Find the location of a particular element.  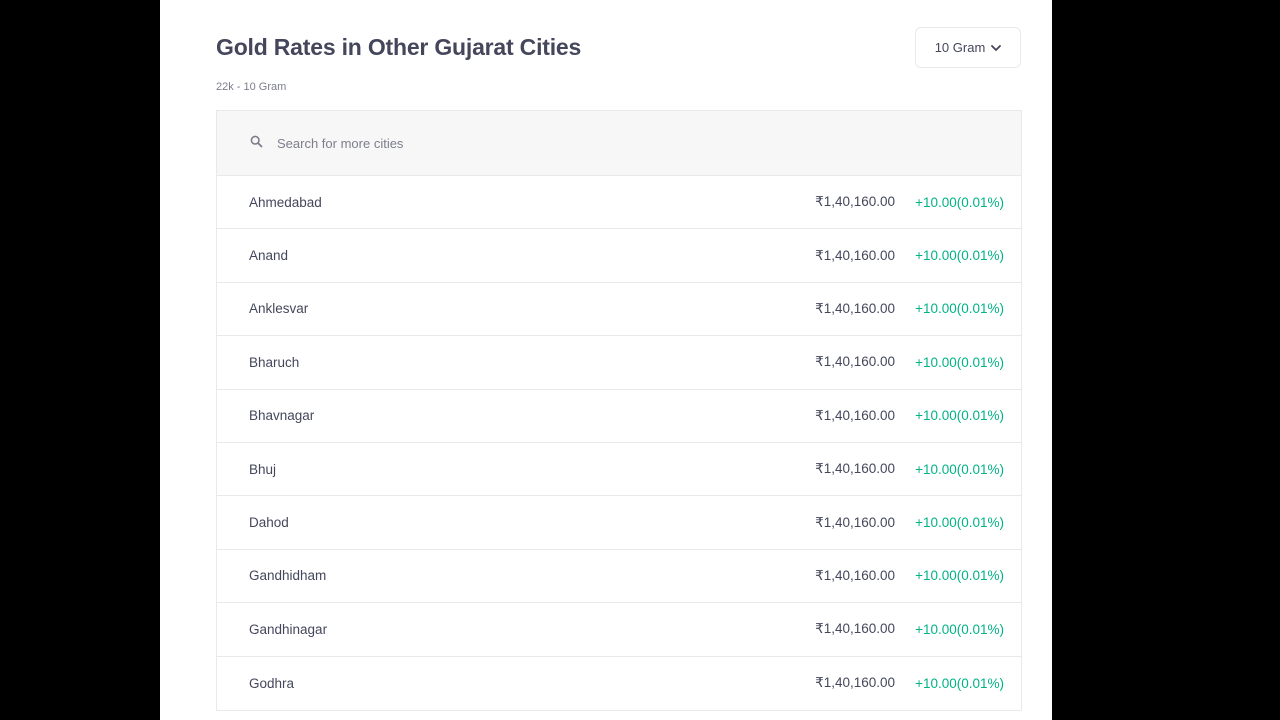

table-row: Godhra ₹1,40,160.00 +10.00(0.01%) is located at coordinates (619, 683).